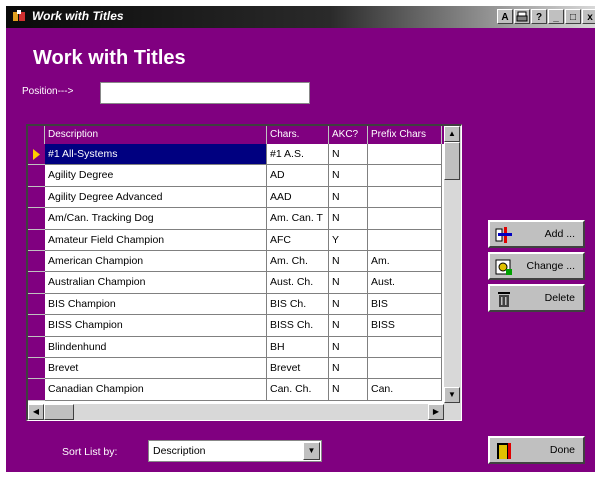 This screenshot has width=595, height=481. Describe the element at coordinates (405, 262) in the screenshot. I see `cell-prefix-chars: Am.` at that location.